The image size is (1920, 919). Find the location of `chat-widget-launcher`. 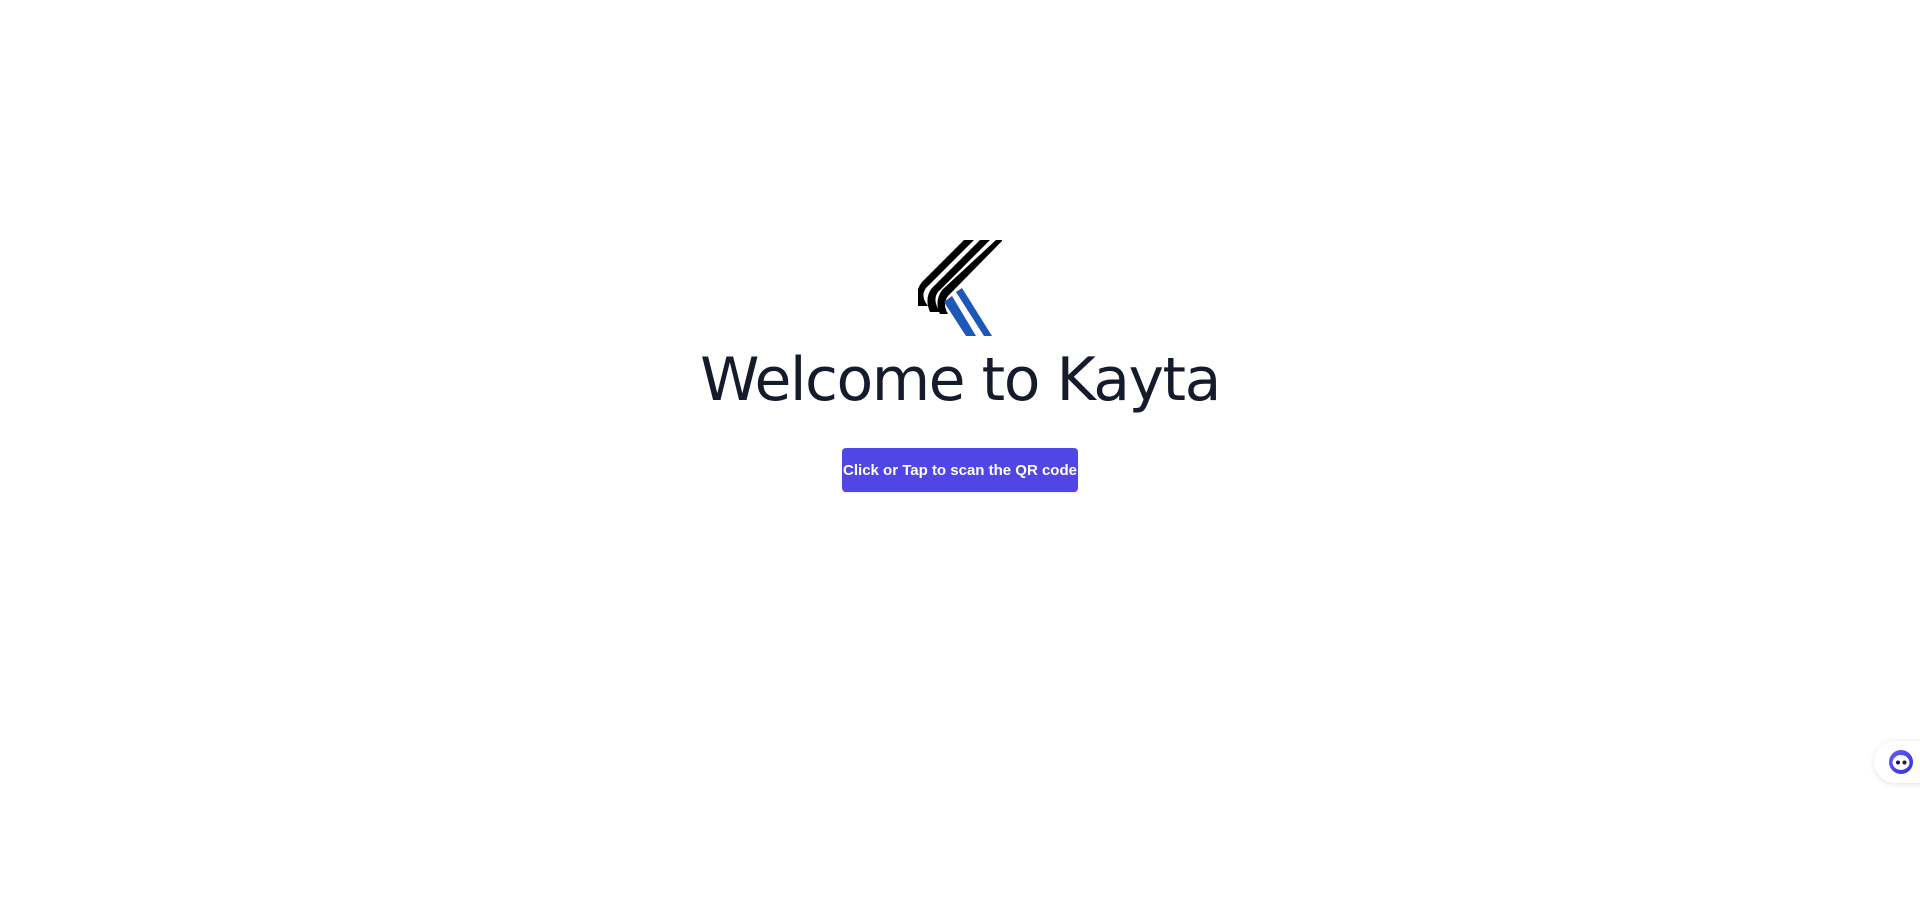

chat-widget-launcher is located at coordinates (1897, 762).